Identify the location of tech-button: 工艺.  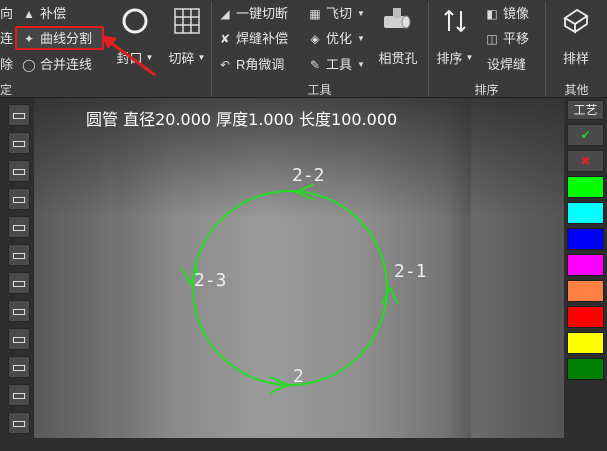
(585, 110).